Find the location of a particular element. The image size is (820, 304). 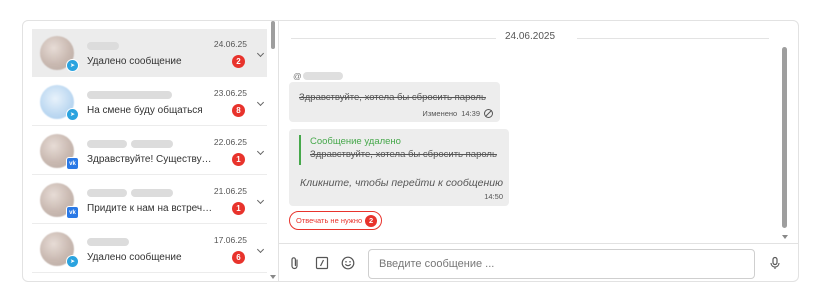

no-entry-icon is located at coordinates (488, 113).